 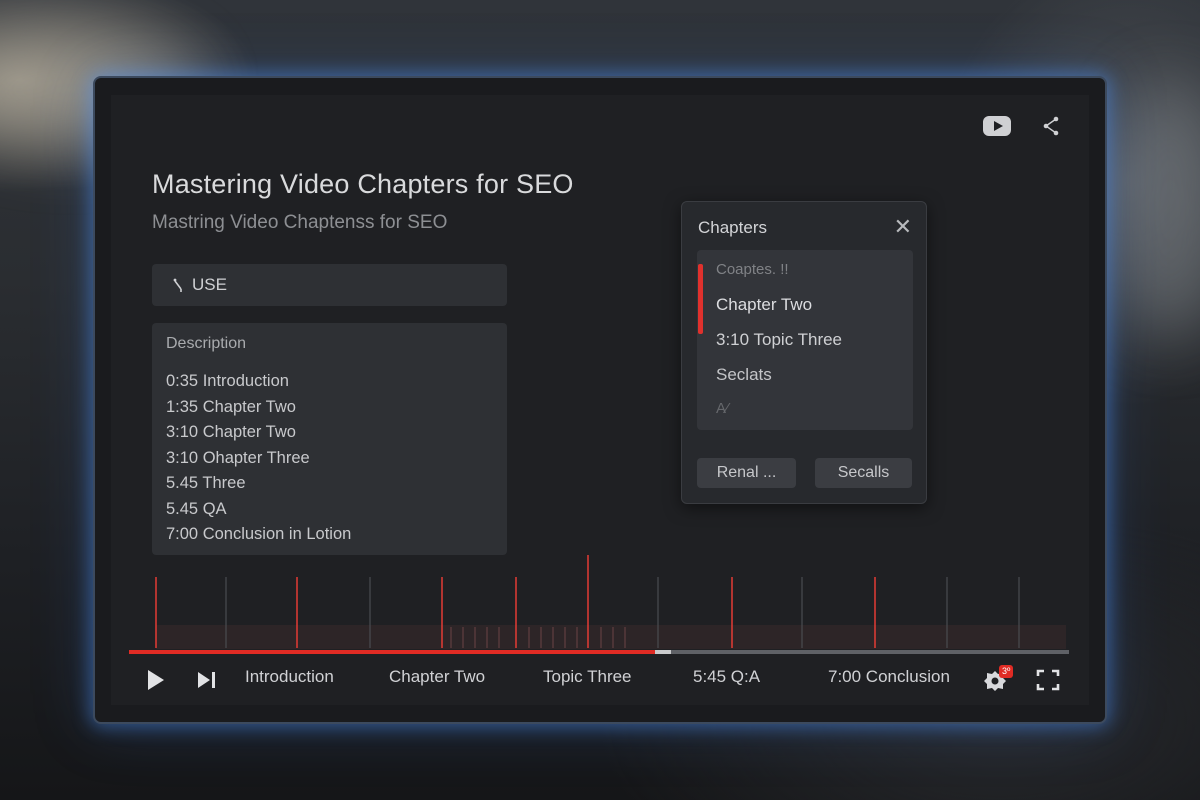 I want to click on search-icon, so click(x=177, y=285).